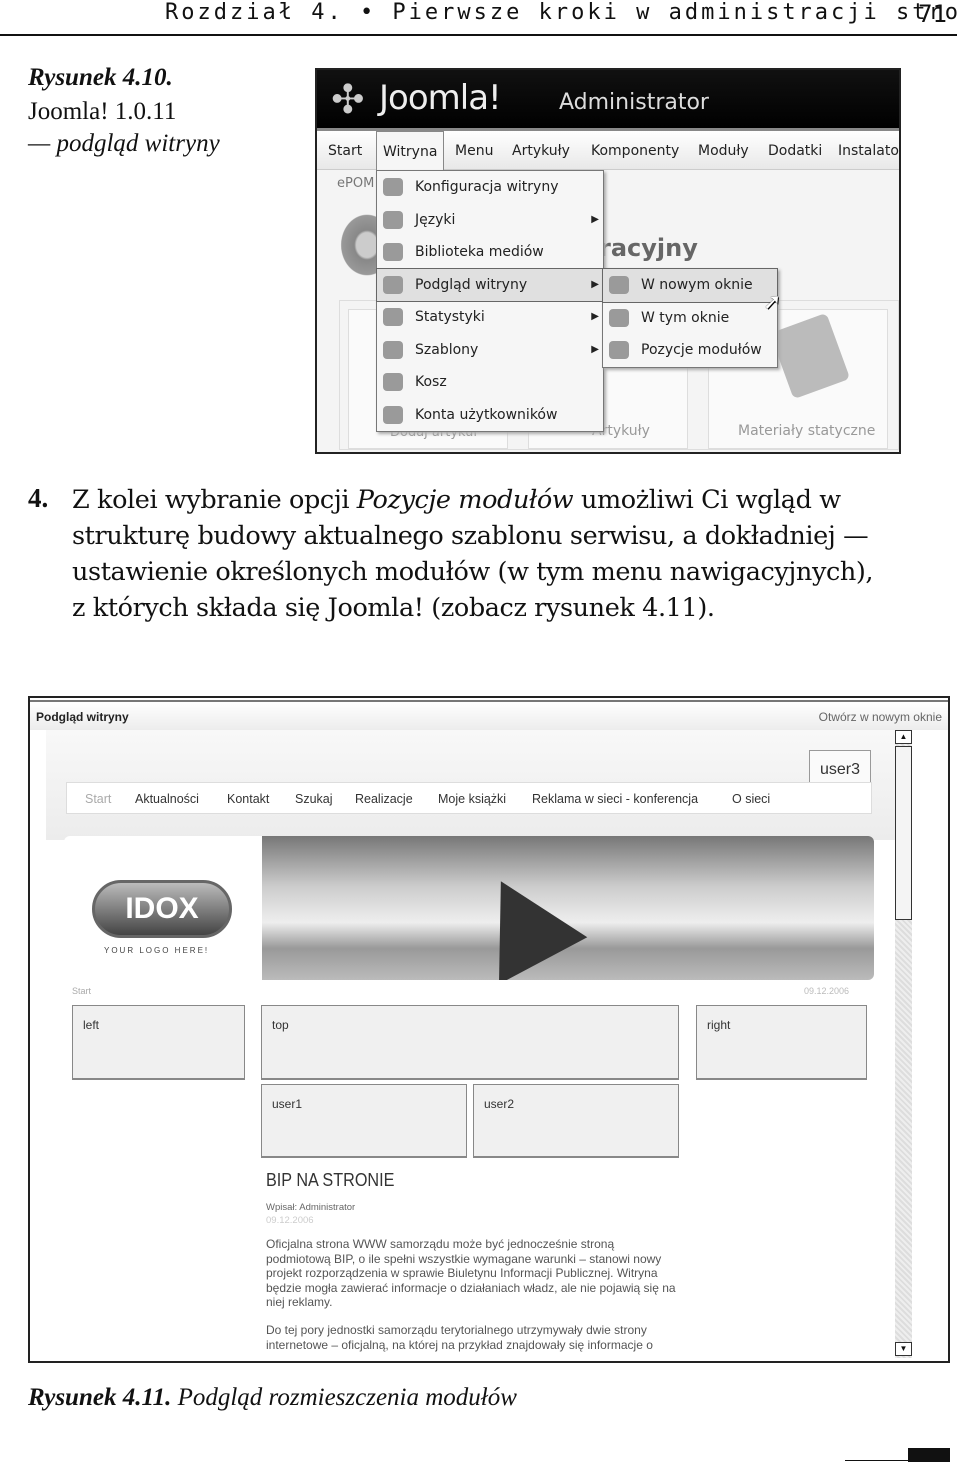 This screenshot has width=960, height=1466. I want to click on dropdown-item: Kosz, so click(490, 382).